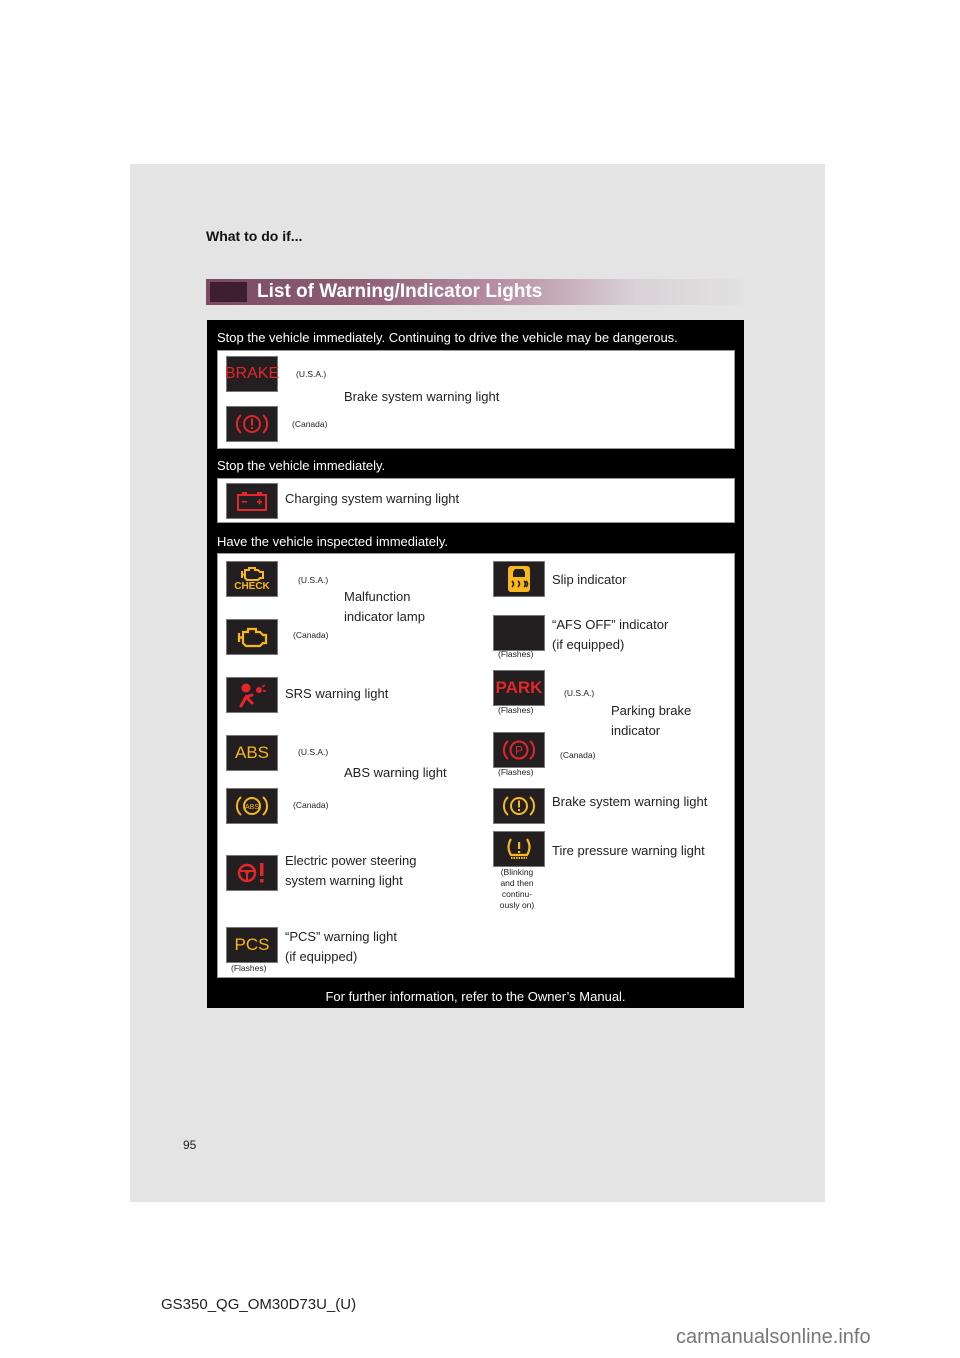 This screenshot has height=1358, width=960. Describe the element at coordinates (301, 465) in the screenshot. I see `group-heading: Stop the vehicle immediately.` at that location.